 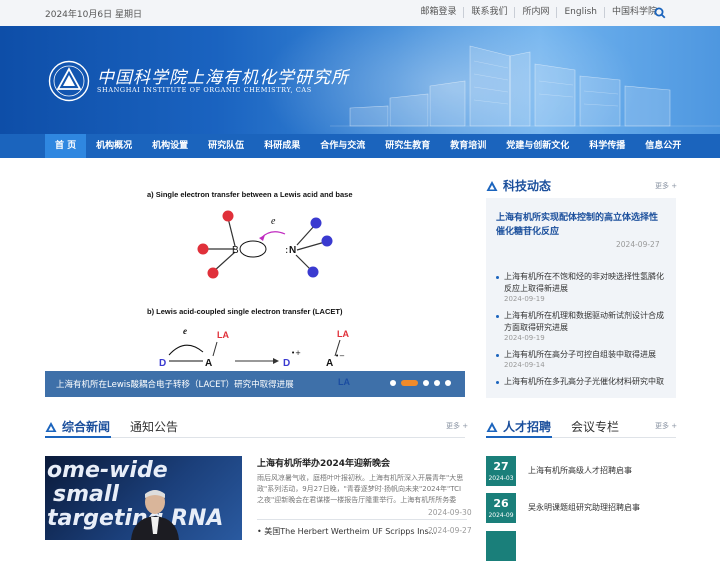 I want to click on list-item: 上海有机所在高分子可控自组装中取得进展 2024-09-14, so click(x=583, y=359).